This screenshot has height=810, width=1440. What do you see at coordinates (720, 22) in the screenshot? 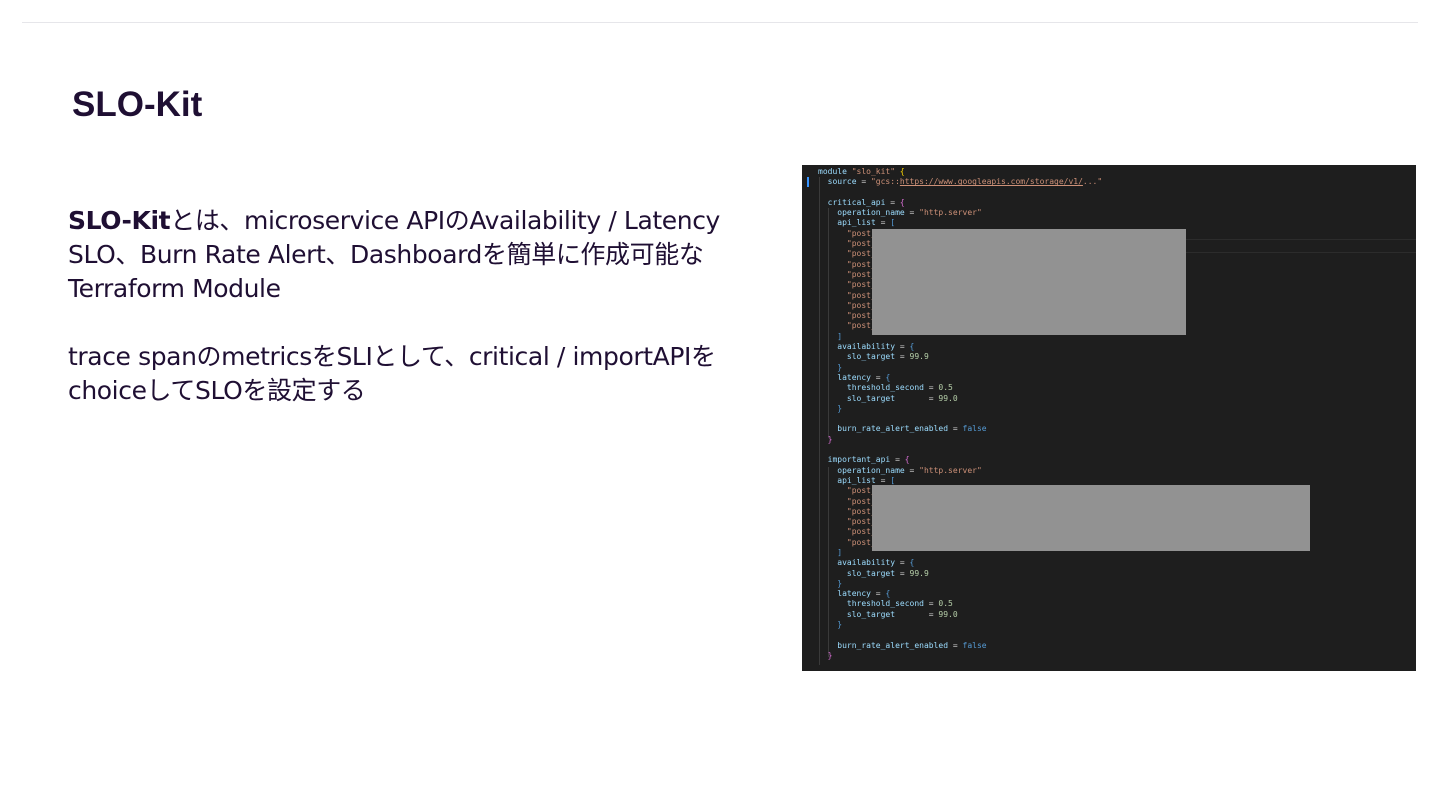
I see `top-divider` at bounding box center [720, 22].